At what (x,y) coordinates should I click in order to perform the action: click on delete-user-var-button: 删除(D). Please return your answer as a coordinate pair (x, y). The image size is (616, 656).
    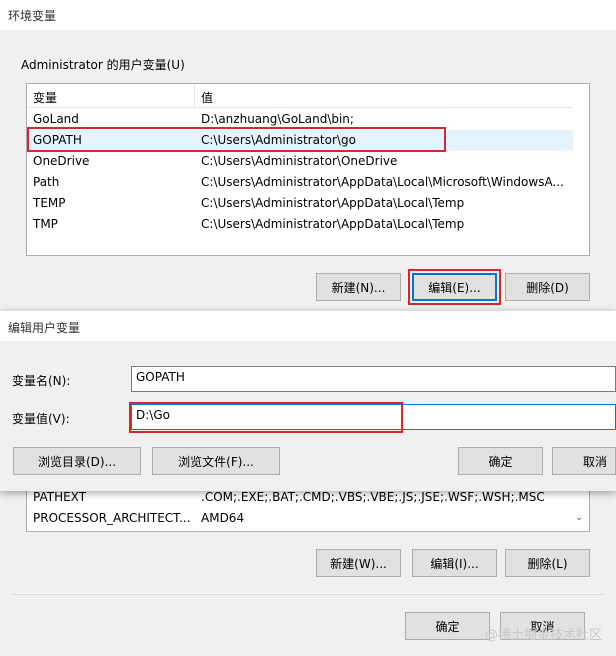
    Looking at the image, I should click on (547, 287).